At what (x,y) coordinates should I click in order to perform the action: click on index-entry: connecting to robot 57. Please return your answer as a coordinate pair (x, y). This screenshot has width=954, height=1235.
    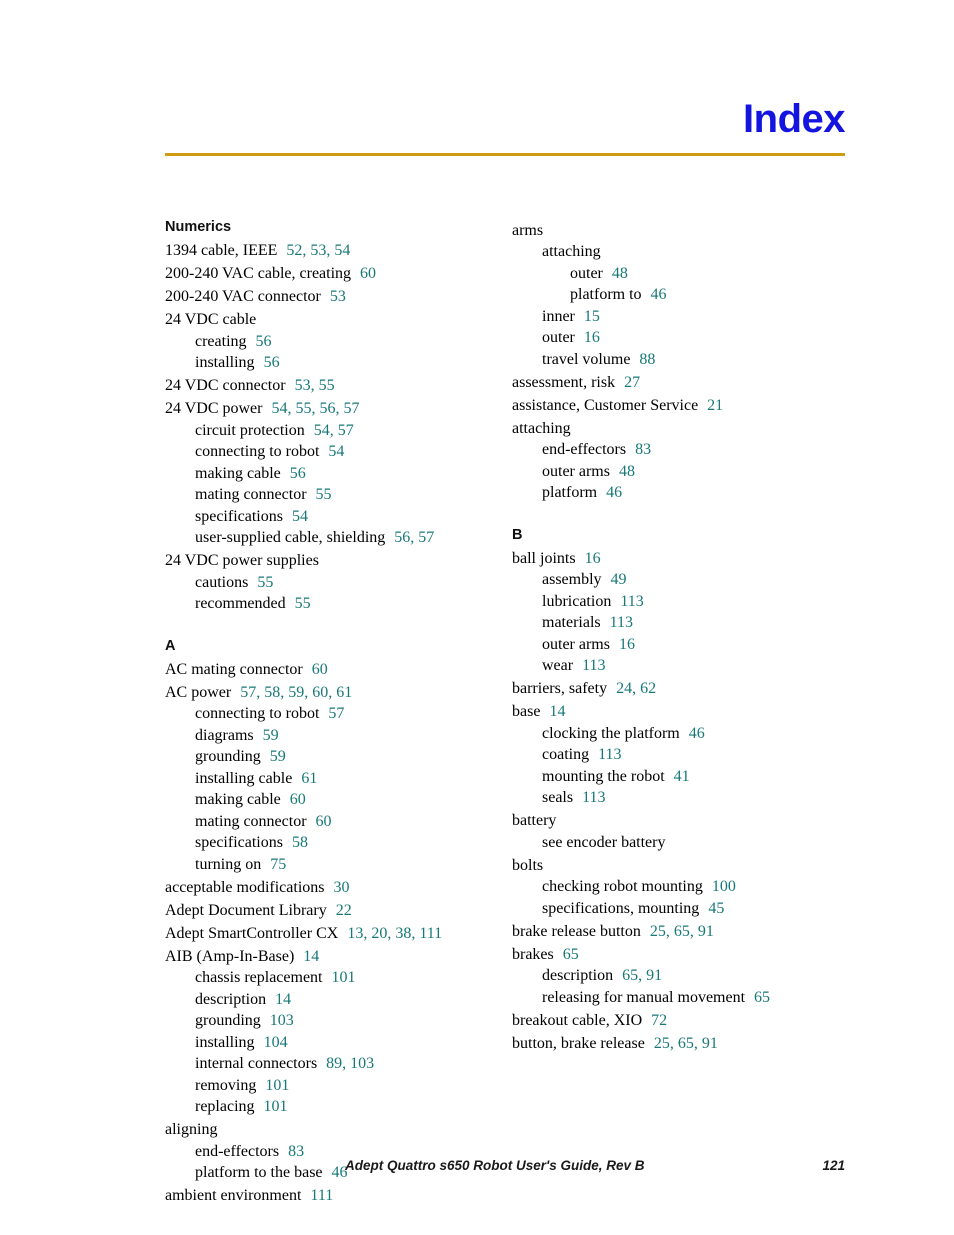
    Looking at the image, I should click on (338, 714).